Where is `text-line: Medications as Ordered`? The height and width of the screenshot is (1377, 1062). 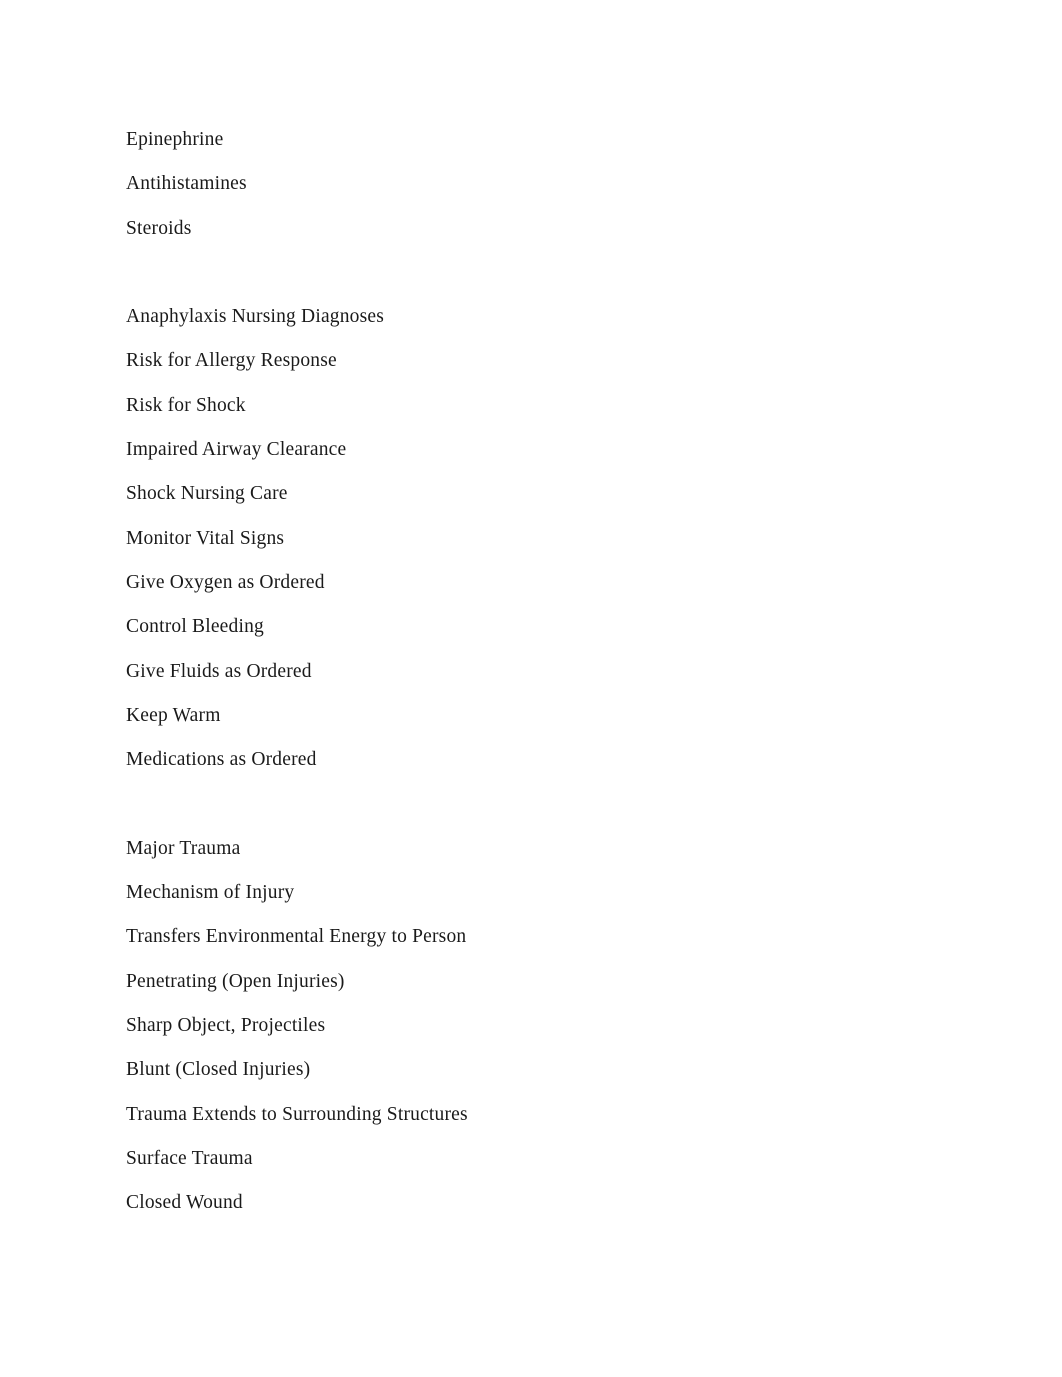
text-line: Medications as Ordered is located at coordinates (221, 760).